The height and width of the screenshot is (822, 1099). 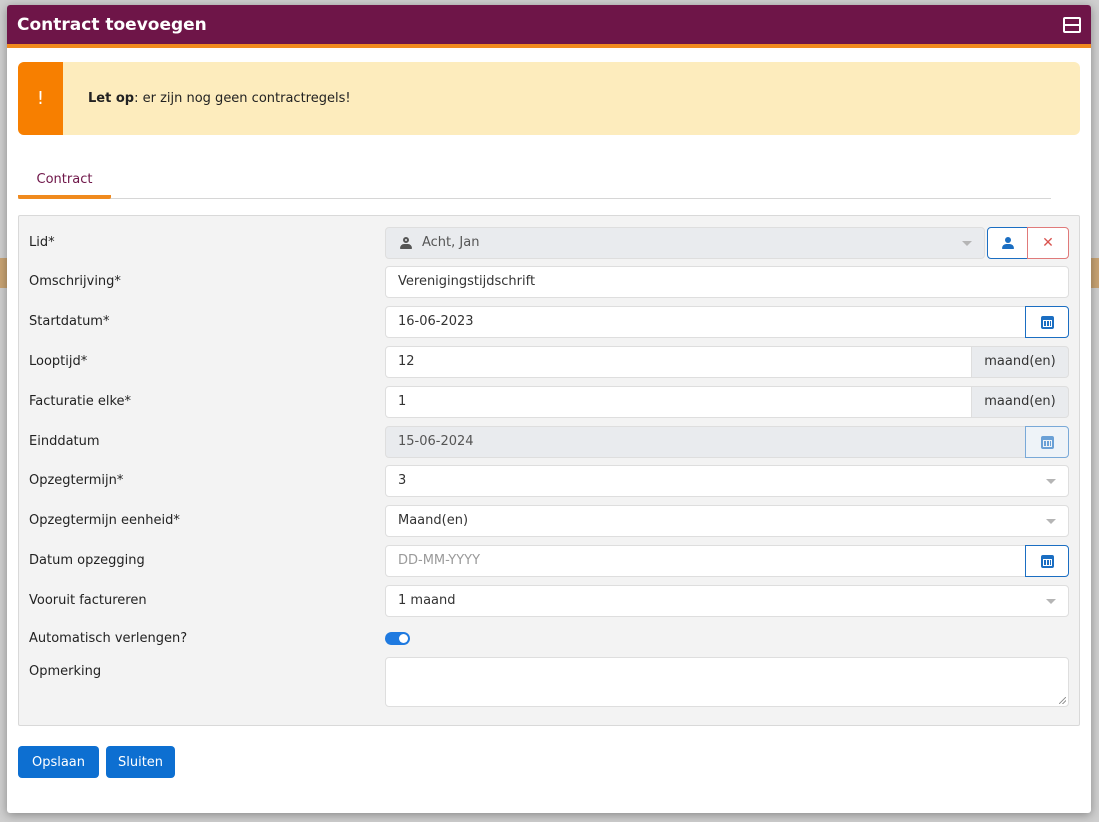 I want to click on row-lid: Lid* Acht, Jan ✕, so click(x=549, y=243).